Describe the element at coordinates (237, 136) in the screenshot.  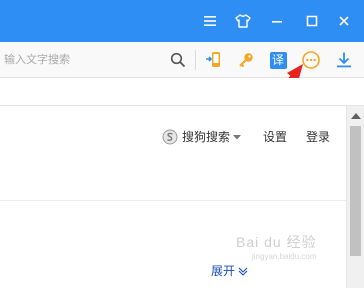
I see `dropdown-caret-icon` at that location.